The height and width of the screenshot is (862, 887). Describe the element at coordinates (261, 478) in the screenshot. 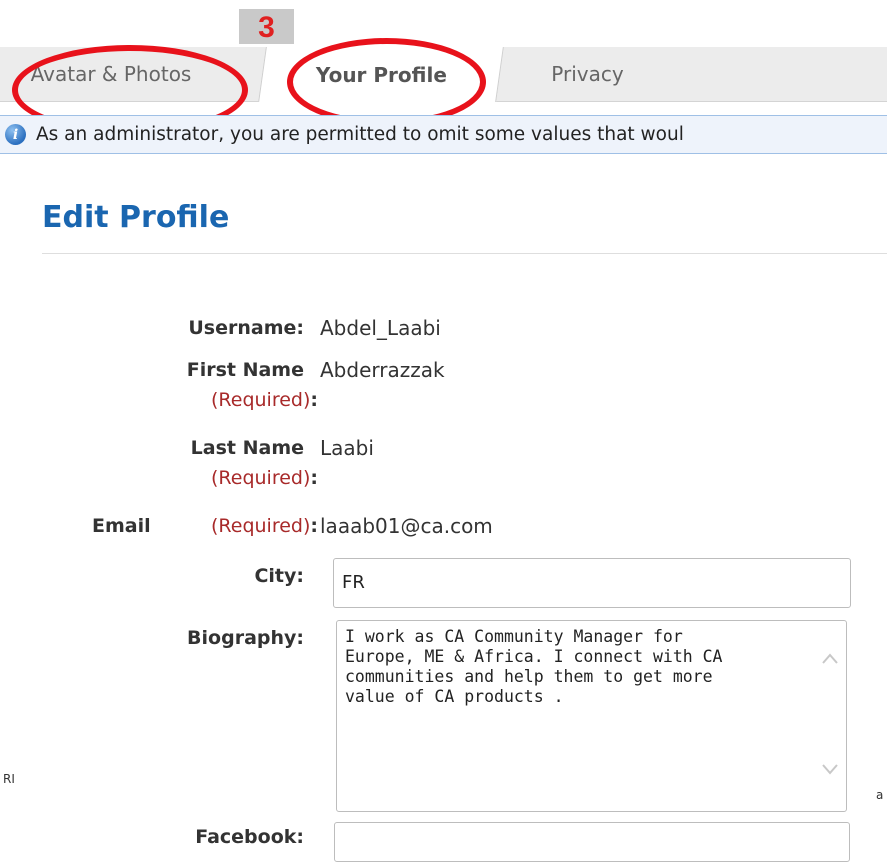

I see `last-name-required-tag: (Required)` at that location.